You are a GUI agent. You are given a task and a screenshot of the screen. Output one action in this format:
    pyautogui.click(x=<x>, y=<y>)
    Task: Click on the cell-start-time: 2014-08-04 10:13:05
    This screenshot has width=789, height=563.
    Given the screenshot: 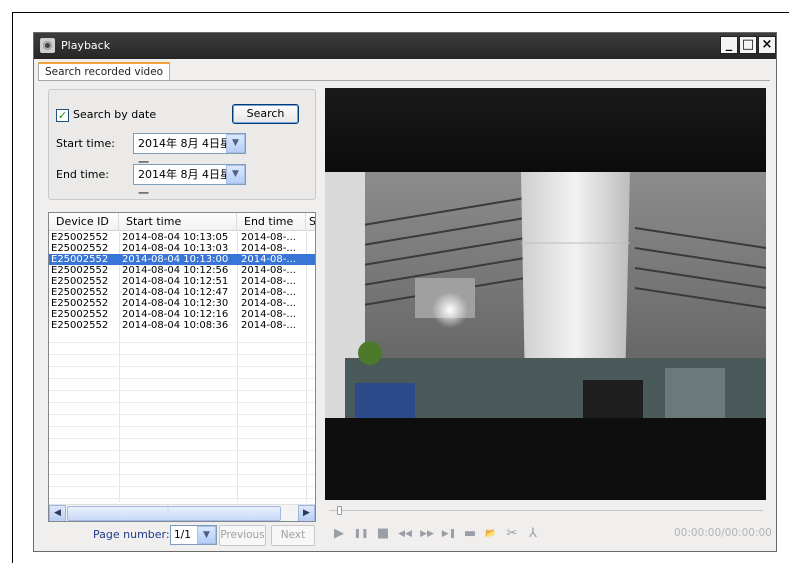 What is the action you would take?
    pyautogui.click(x=175, y=237)
    